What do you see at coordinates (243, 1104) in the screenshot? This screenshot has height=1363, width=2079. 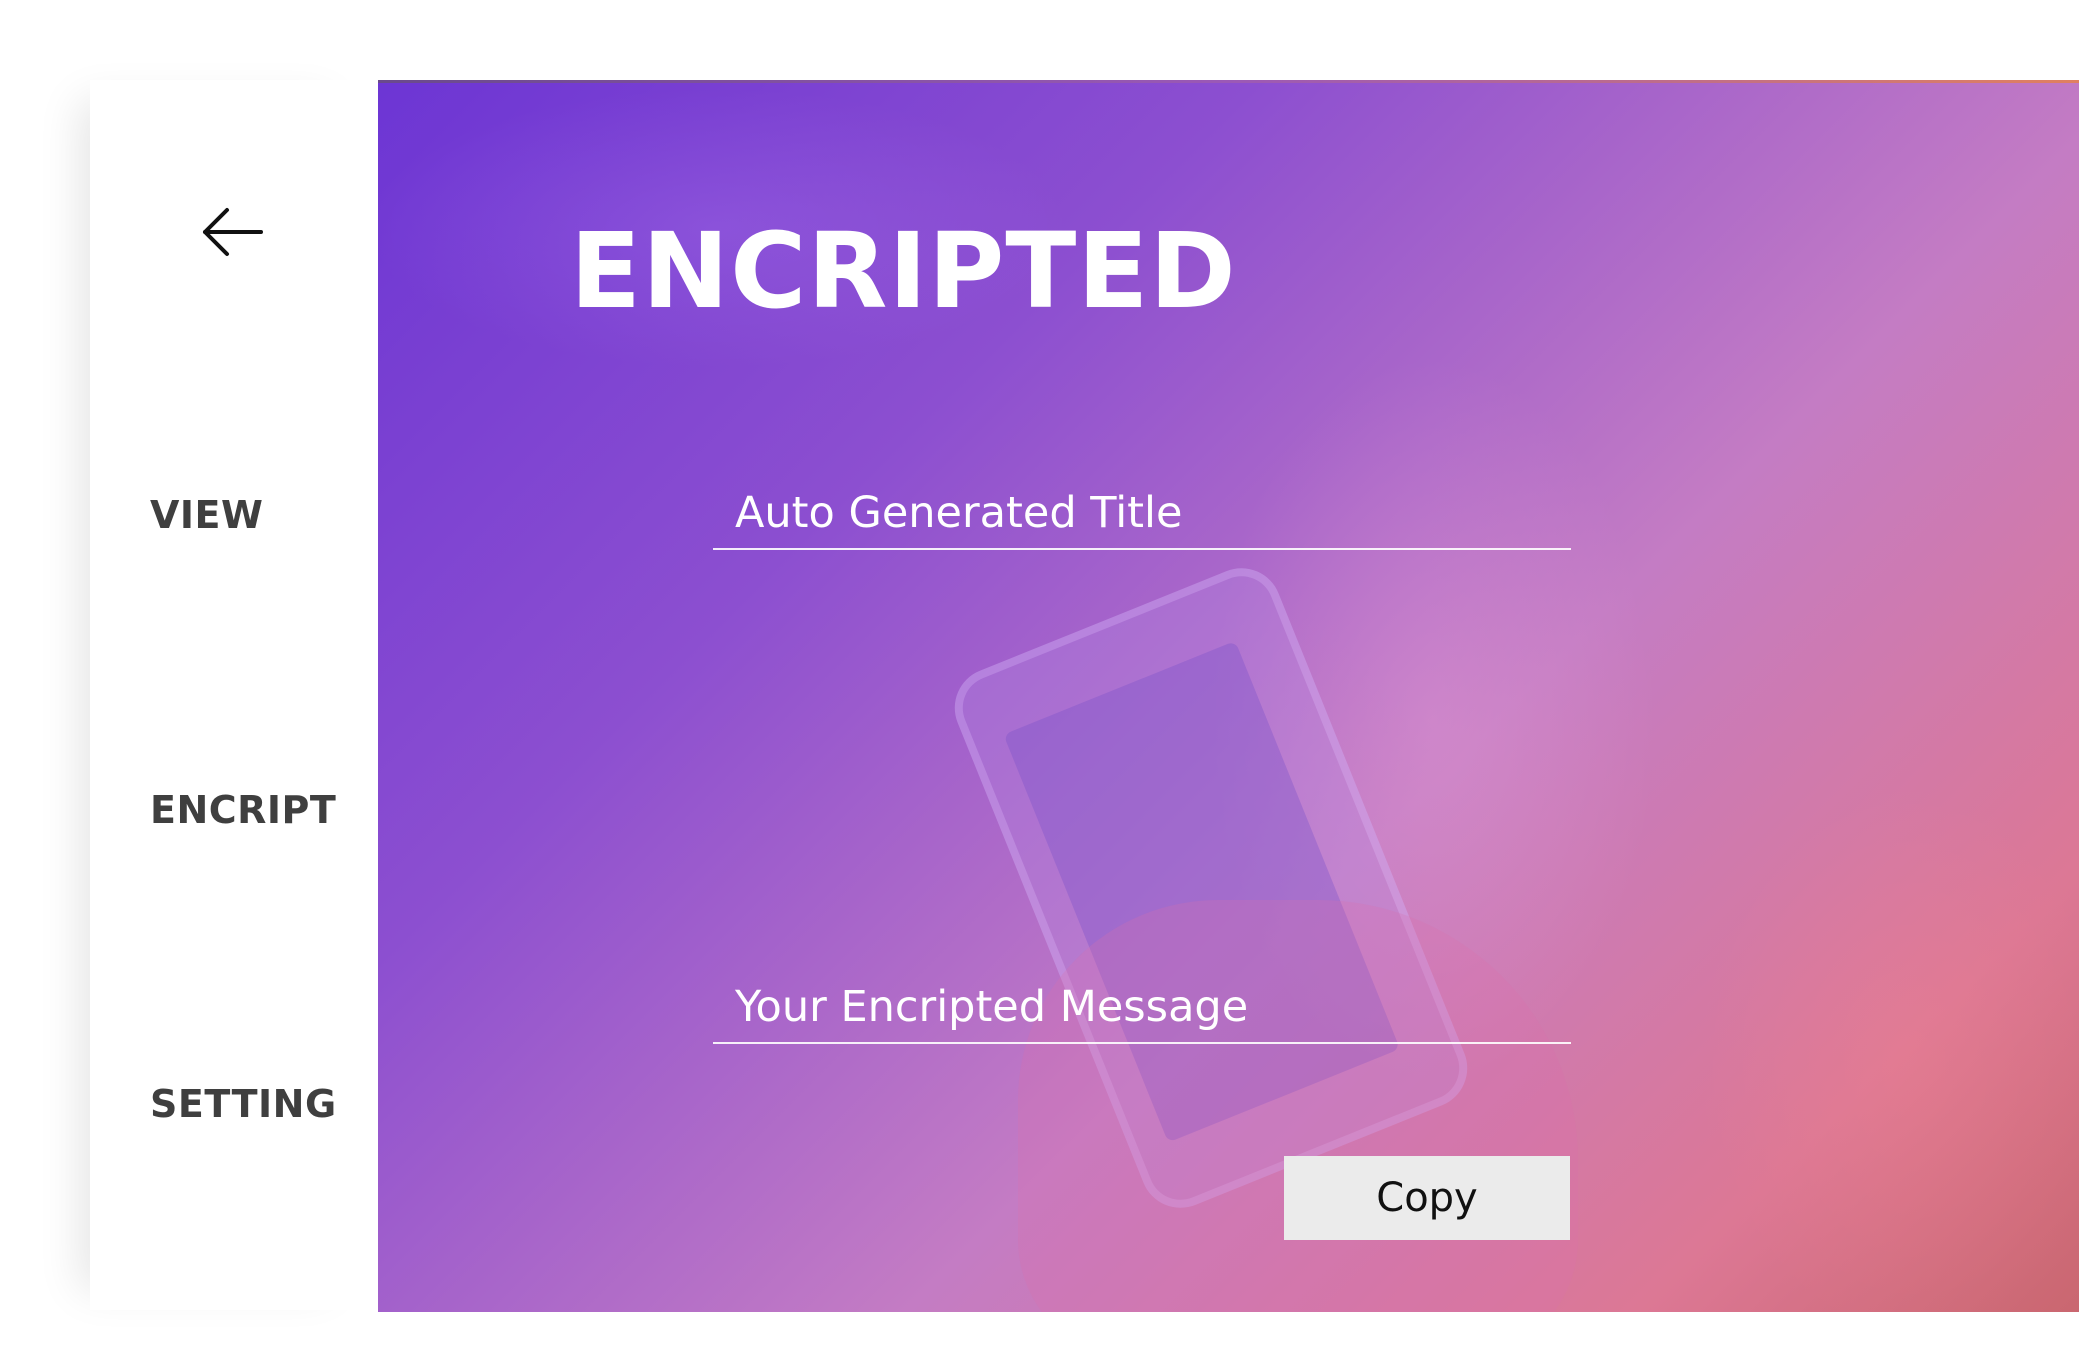 I see `sidebar-item-setting: SETTING` at bounding box center [243, 1104].